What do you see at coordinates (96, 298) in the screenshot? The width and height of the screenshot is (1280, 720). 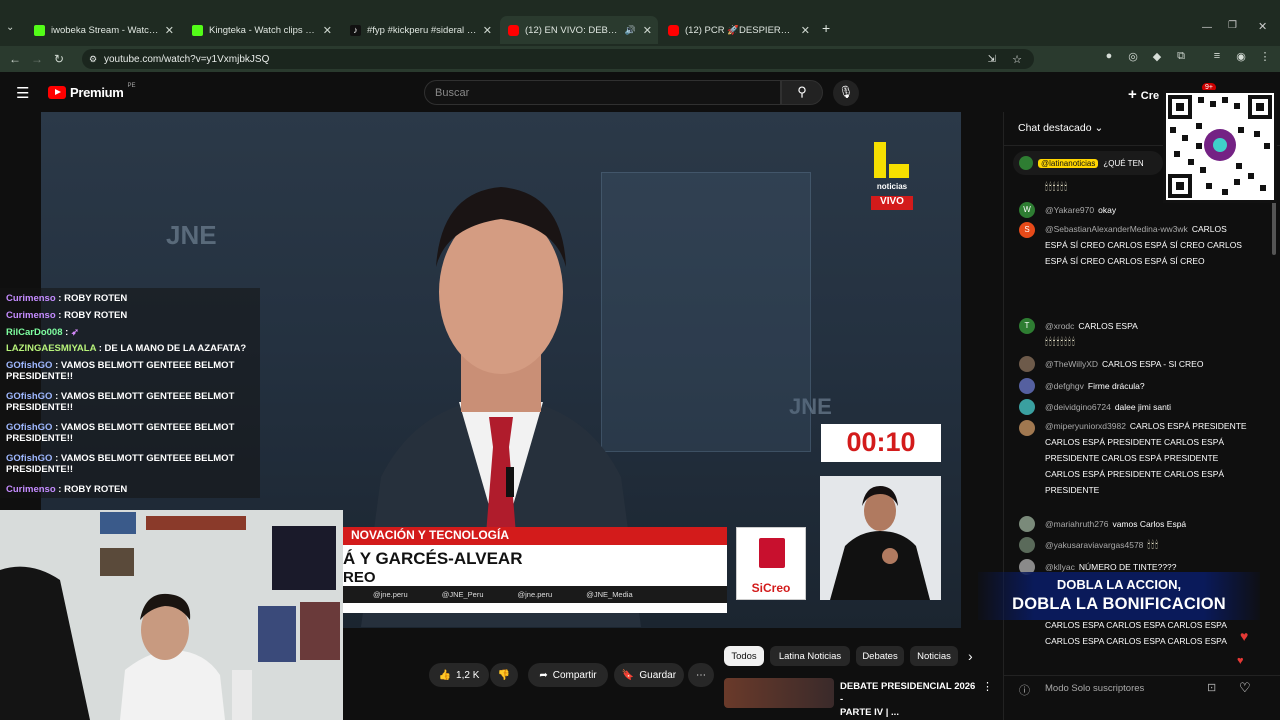 I see `chat-msg: ROBY ROTEN` at bounding box center [96, 298].